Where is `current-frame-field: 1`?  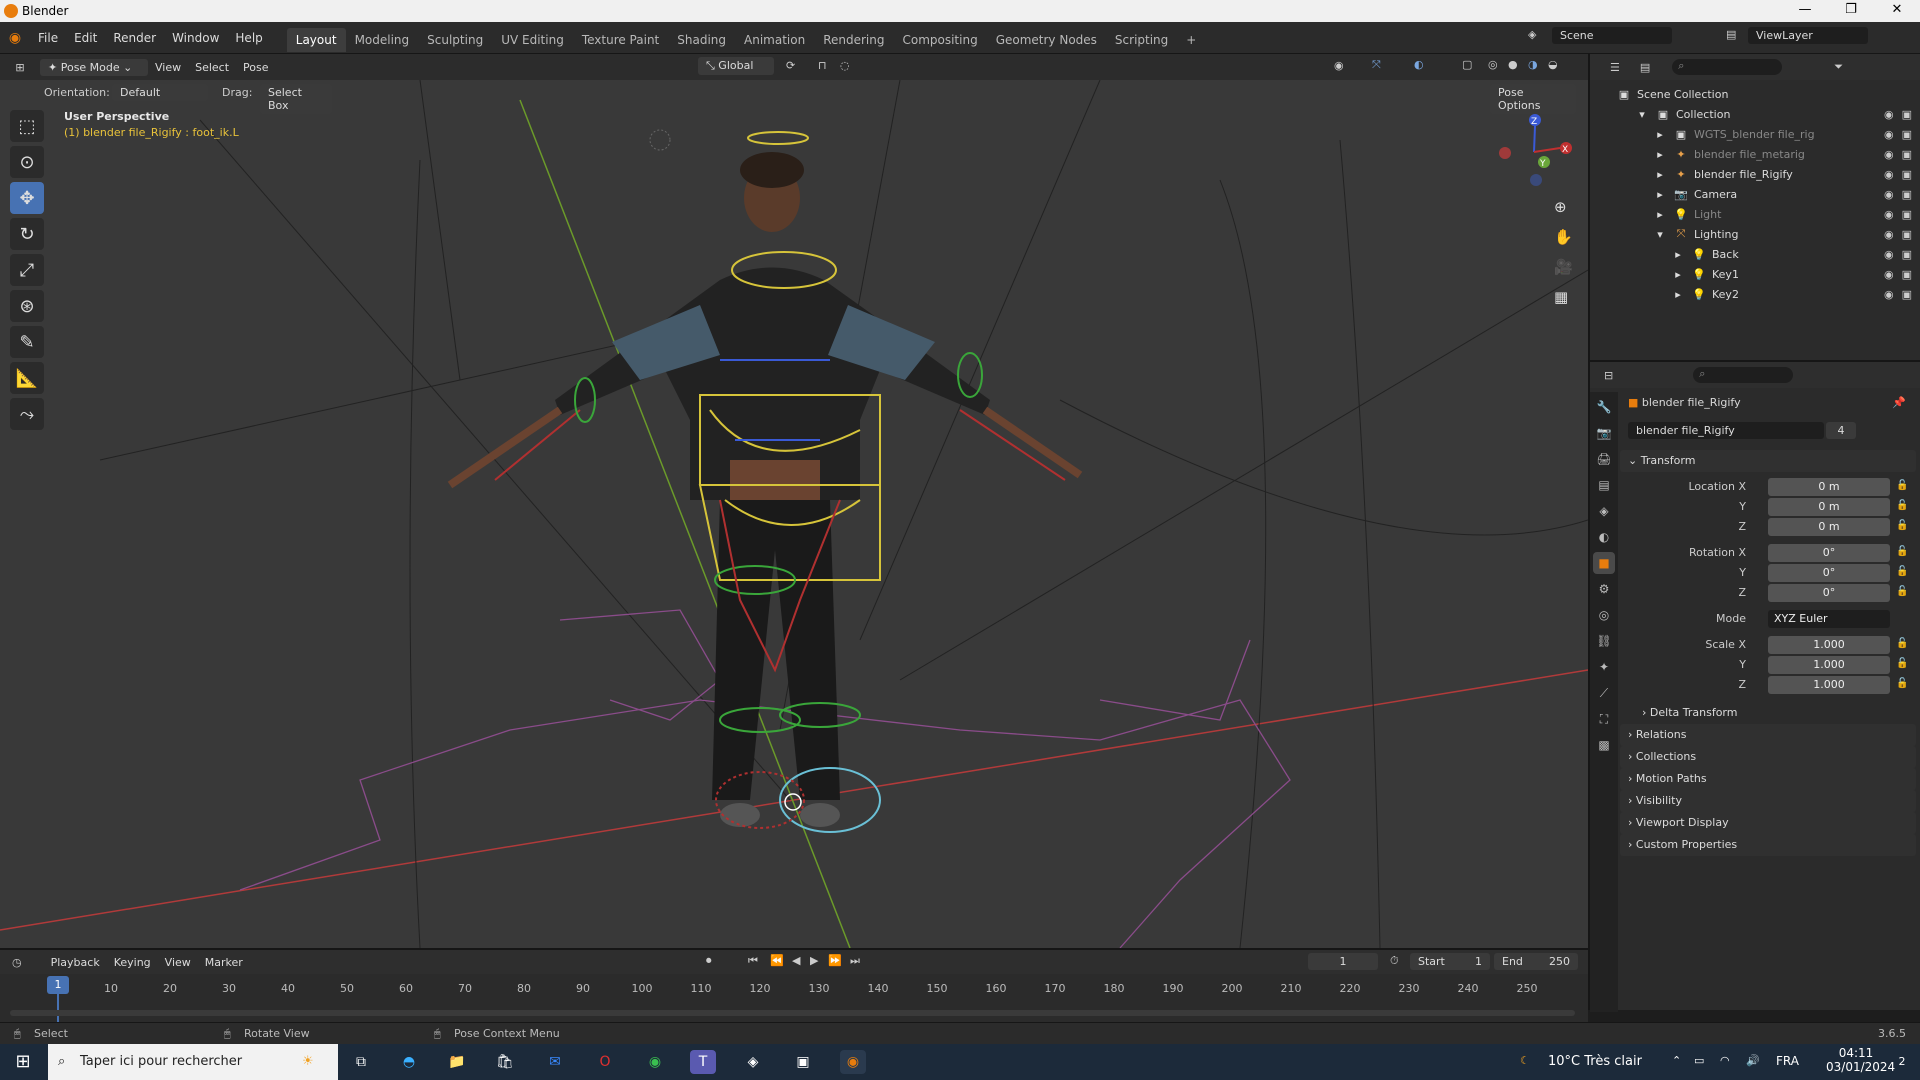 current-frame-field: 1 is located at coordinates (1343, 961).